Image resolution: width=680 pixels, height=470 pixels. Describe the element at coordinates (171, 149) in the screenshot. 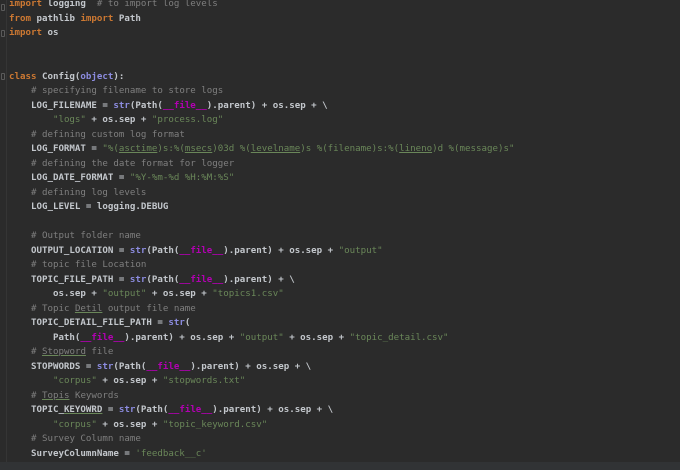

I see `string-token: )s:%(` at that location.